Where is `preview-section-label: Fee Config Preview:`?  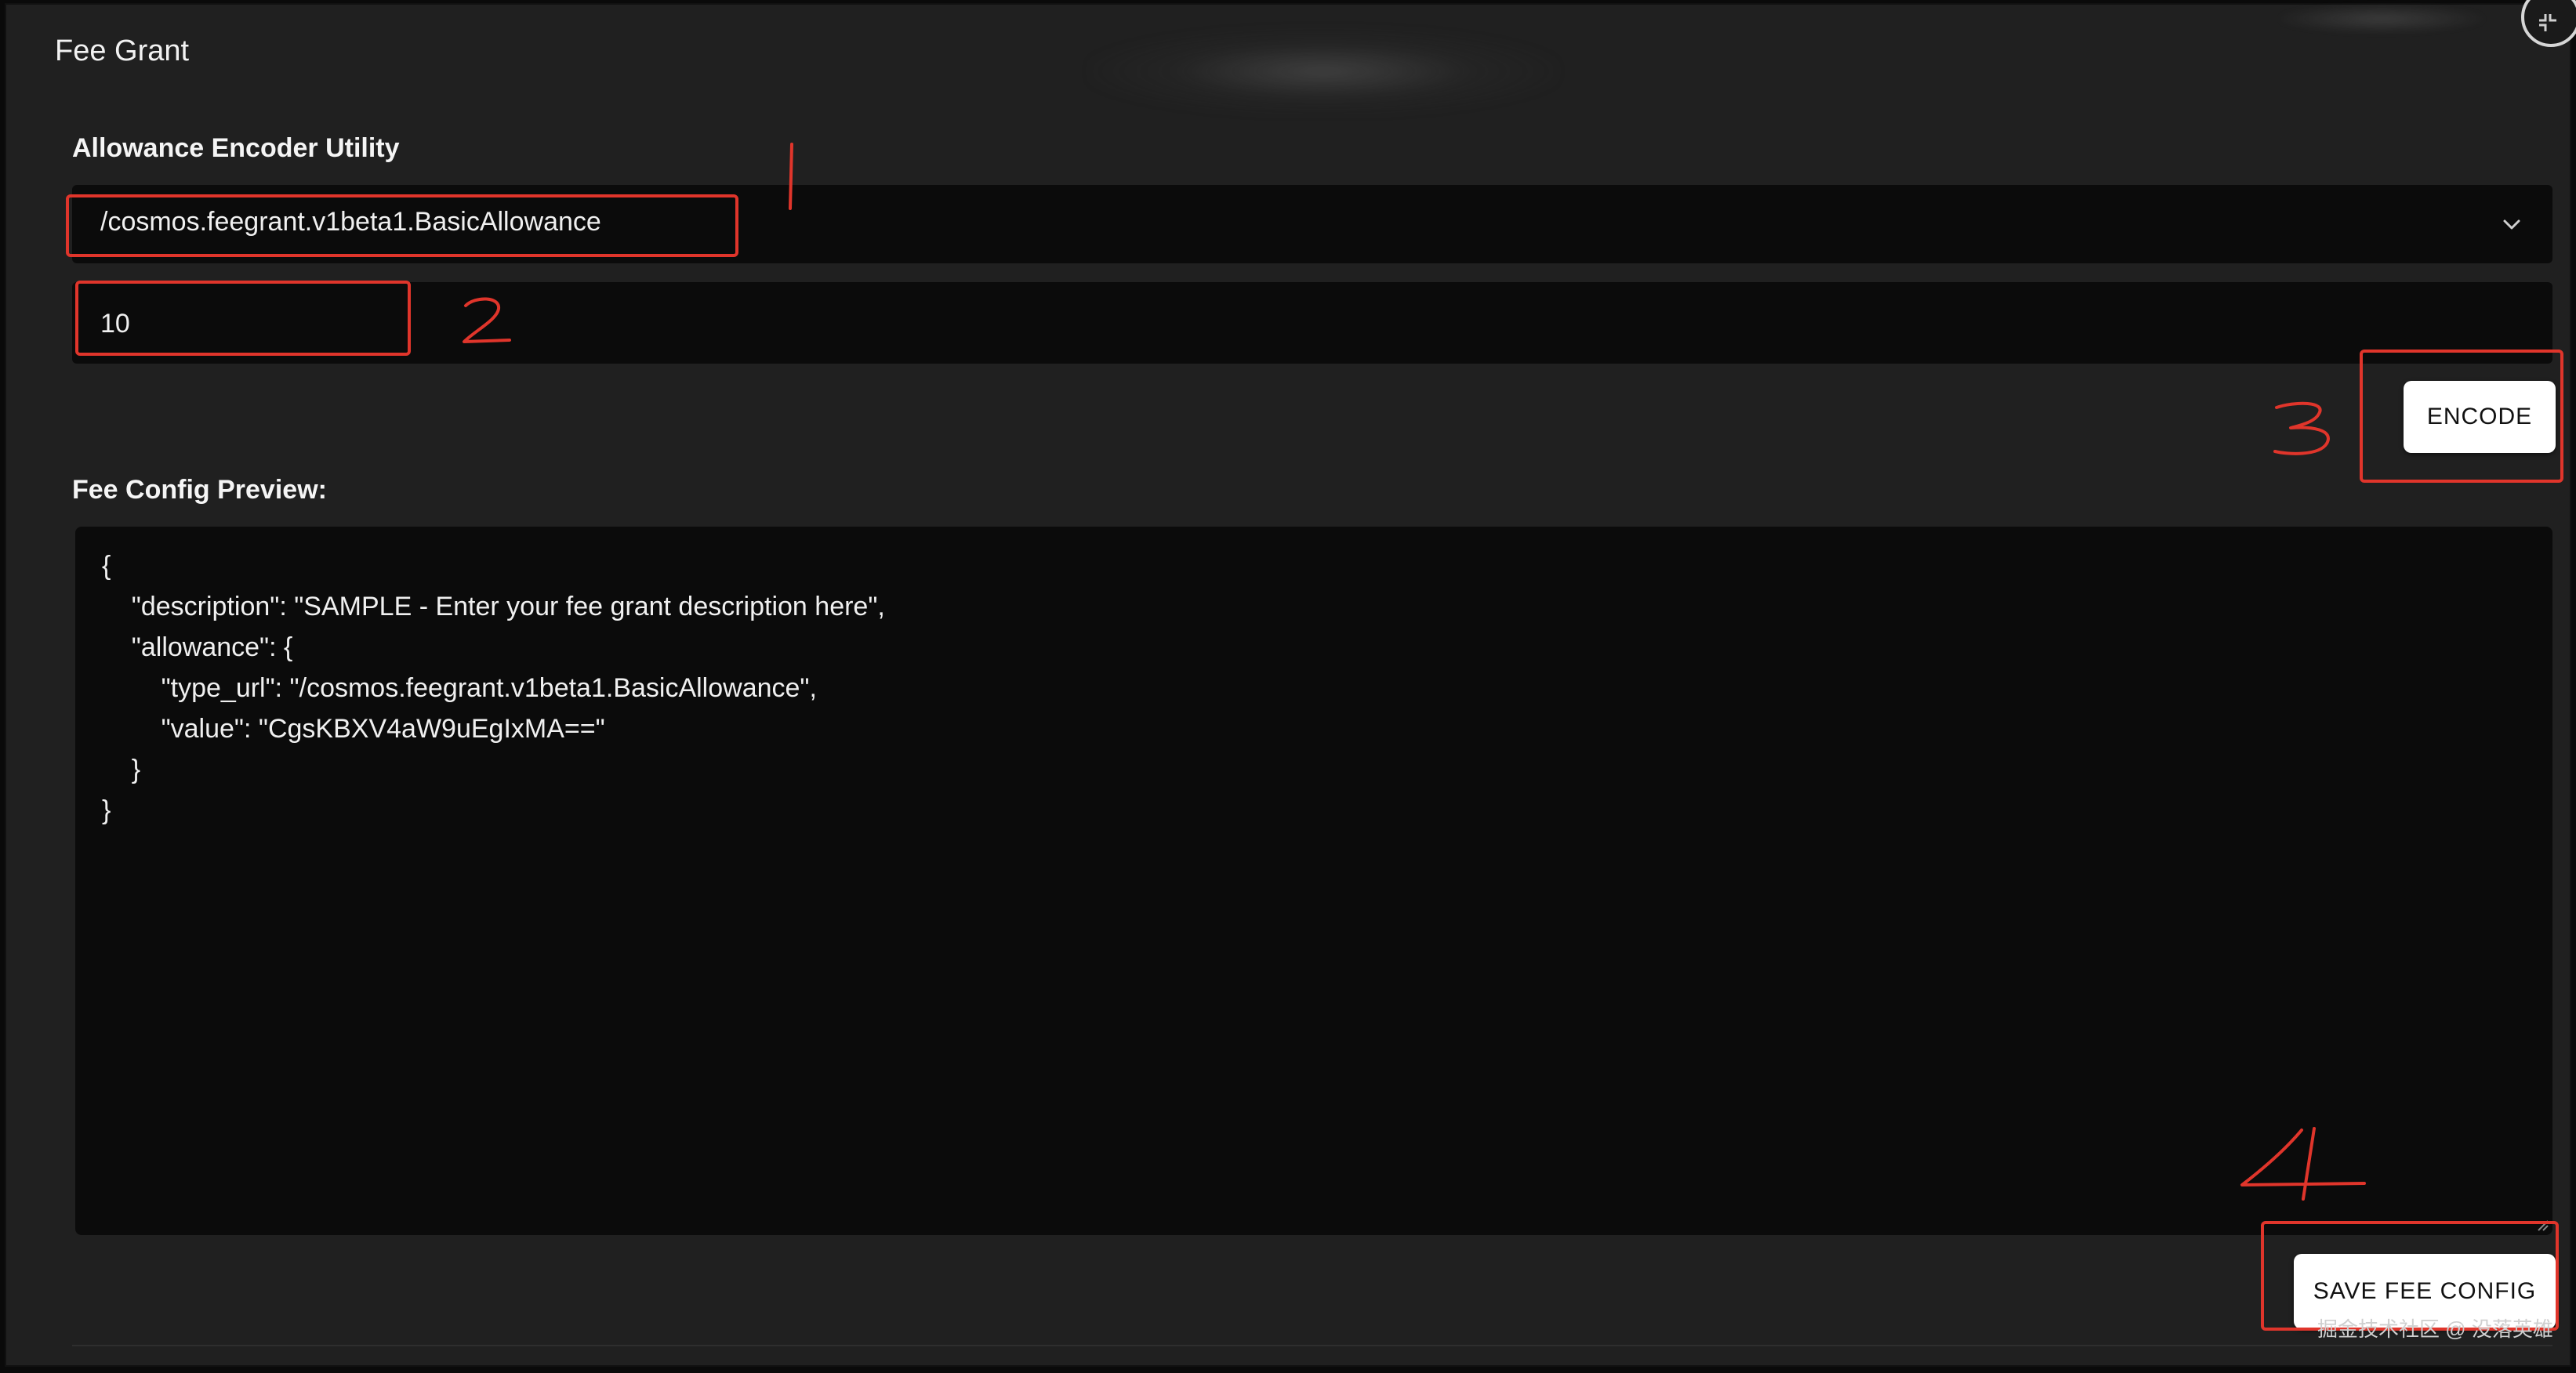 preview-section-label: Fee Config Preview: is located at coordinates (200, 490).